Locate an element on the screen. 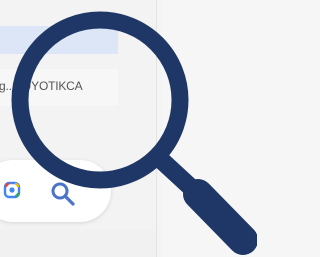 The width and height of the screenshot is (320, 257). url-text: g...EUYOTIKCA is located at coordinates (41, 86).